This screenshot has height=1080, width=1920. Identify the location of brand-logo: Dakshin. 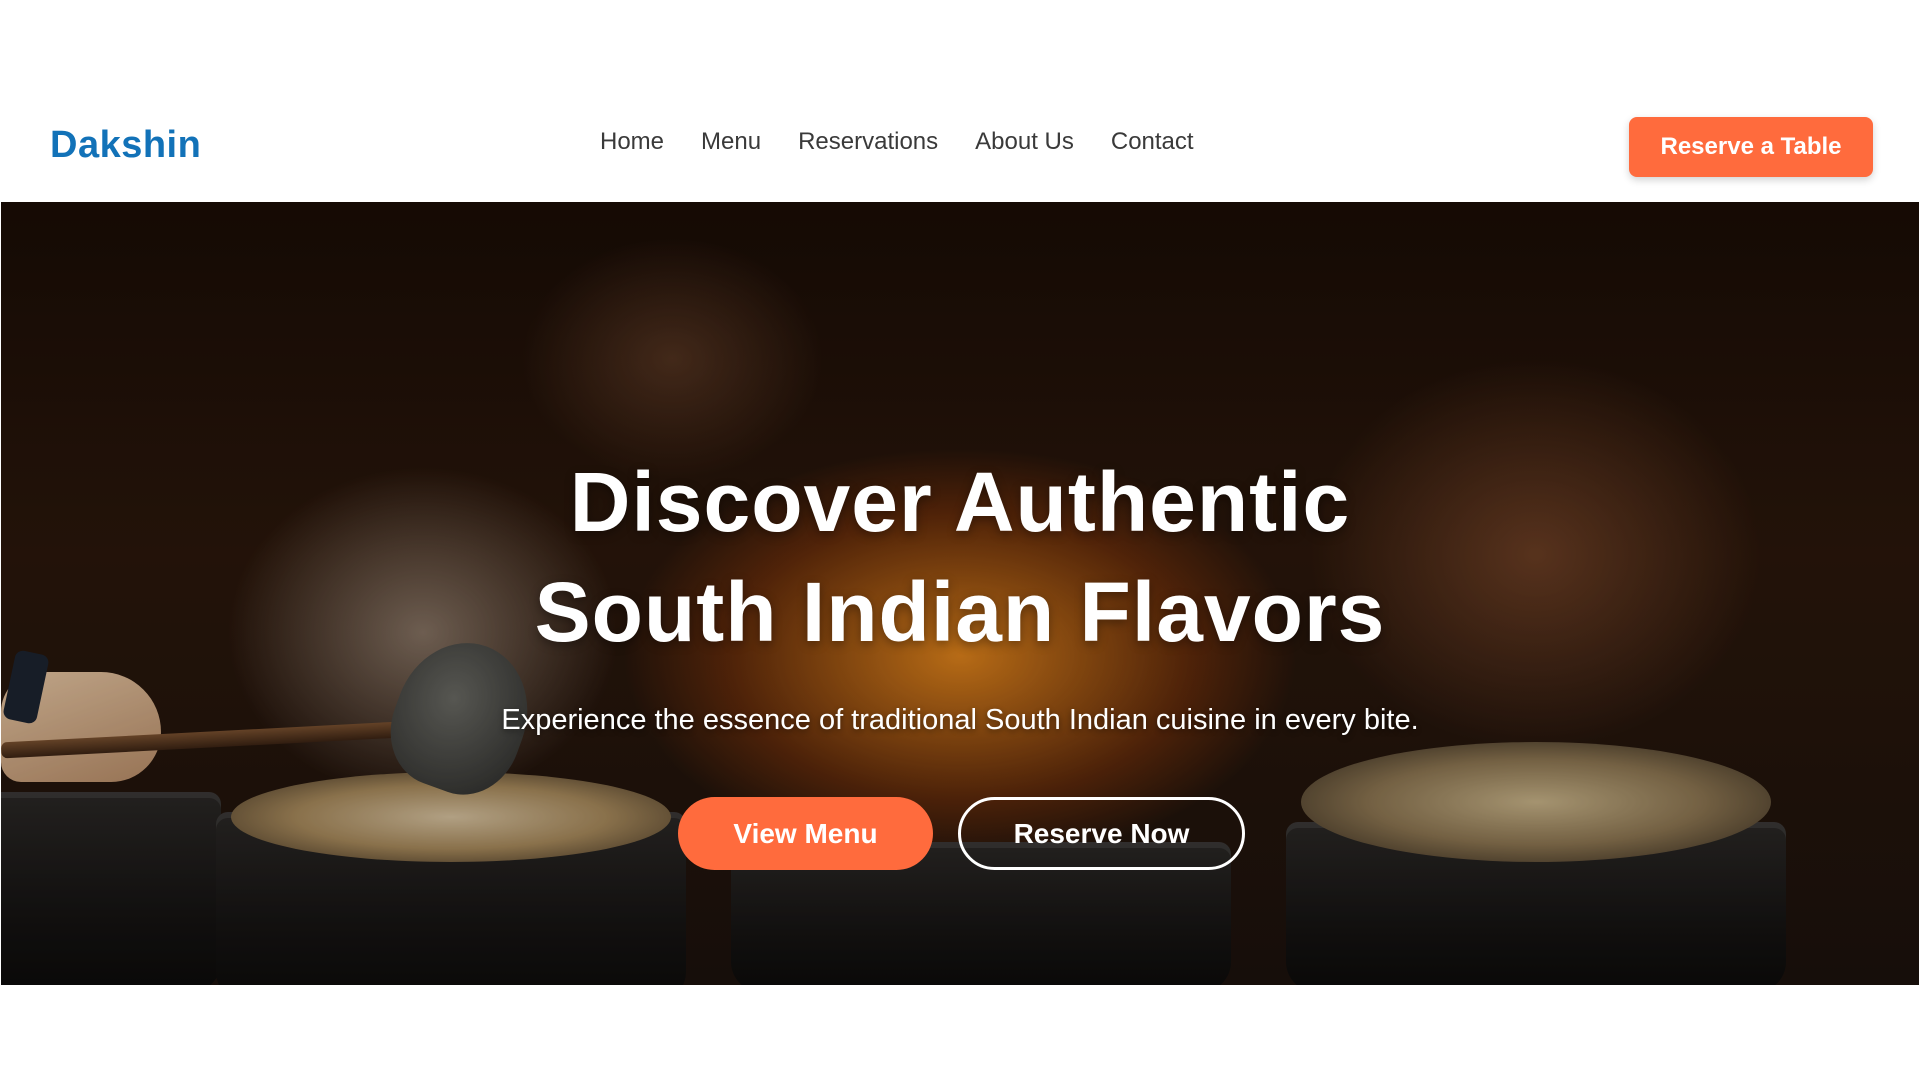
(125, 145).